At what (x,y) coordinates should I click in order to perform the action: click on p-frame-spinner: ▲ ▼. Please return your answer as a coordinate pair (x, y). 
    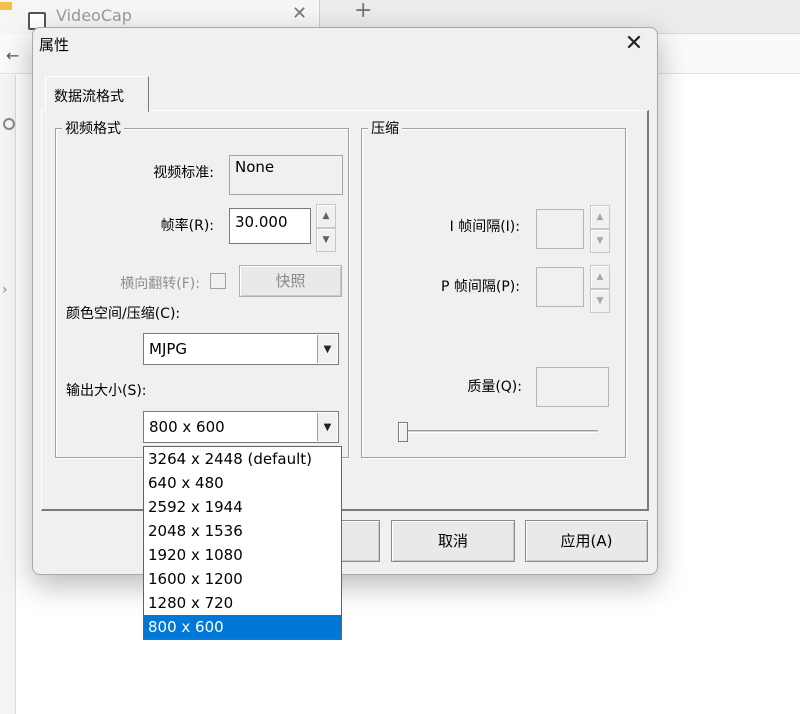
    Looking at the image, I should click on (600, 289).